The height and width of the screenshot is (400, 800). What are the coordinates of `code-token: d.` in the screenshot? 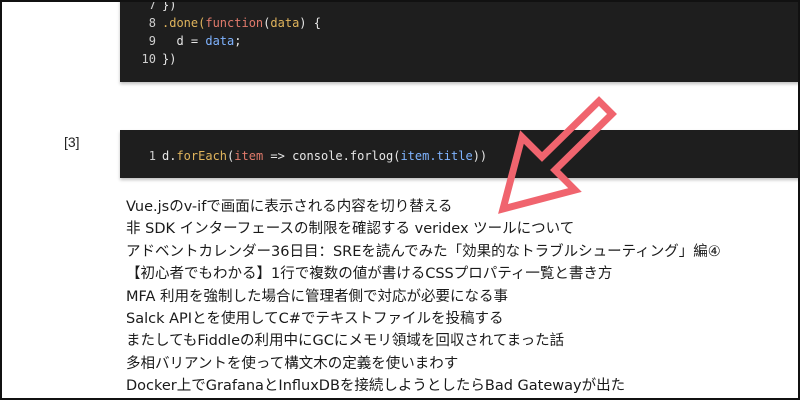 It's located at (169, 156).